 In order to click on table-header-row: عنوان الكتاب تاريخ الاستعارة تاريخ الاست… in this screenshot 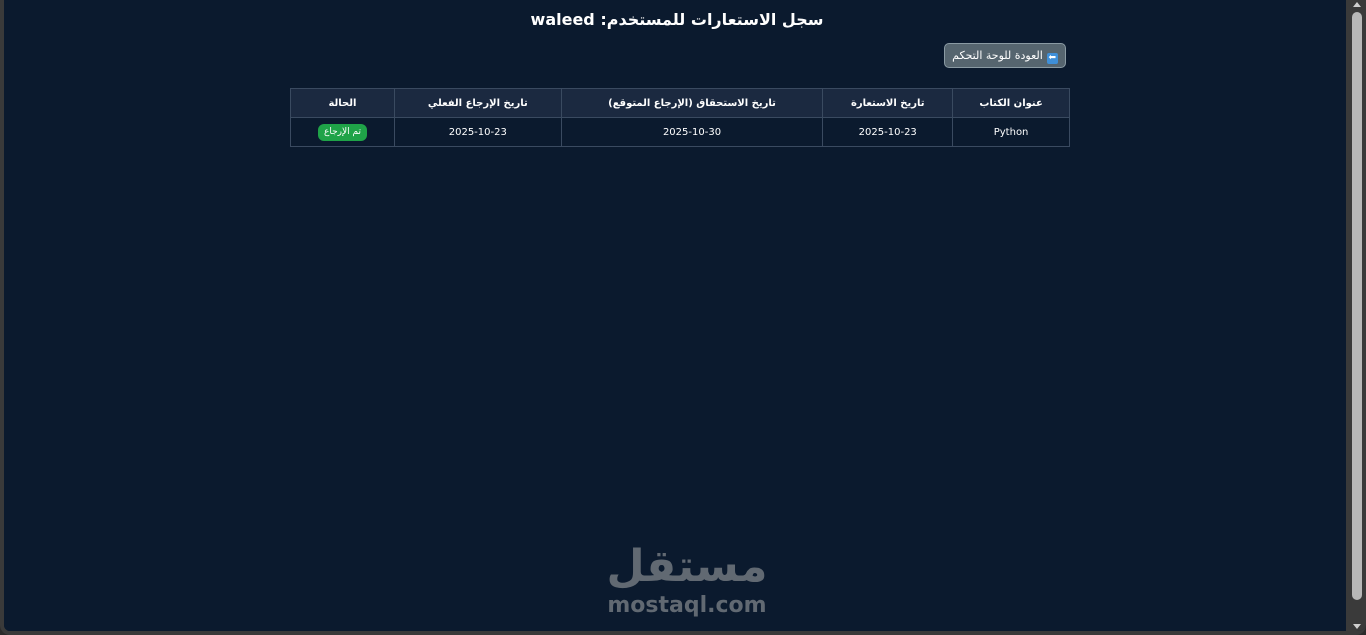, I will do `click(680, 103)`.